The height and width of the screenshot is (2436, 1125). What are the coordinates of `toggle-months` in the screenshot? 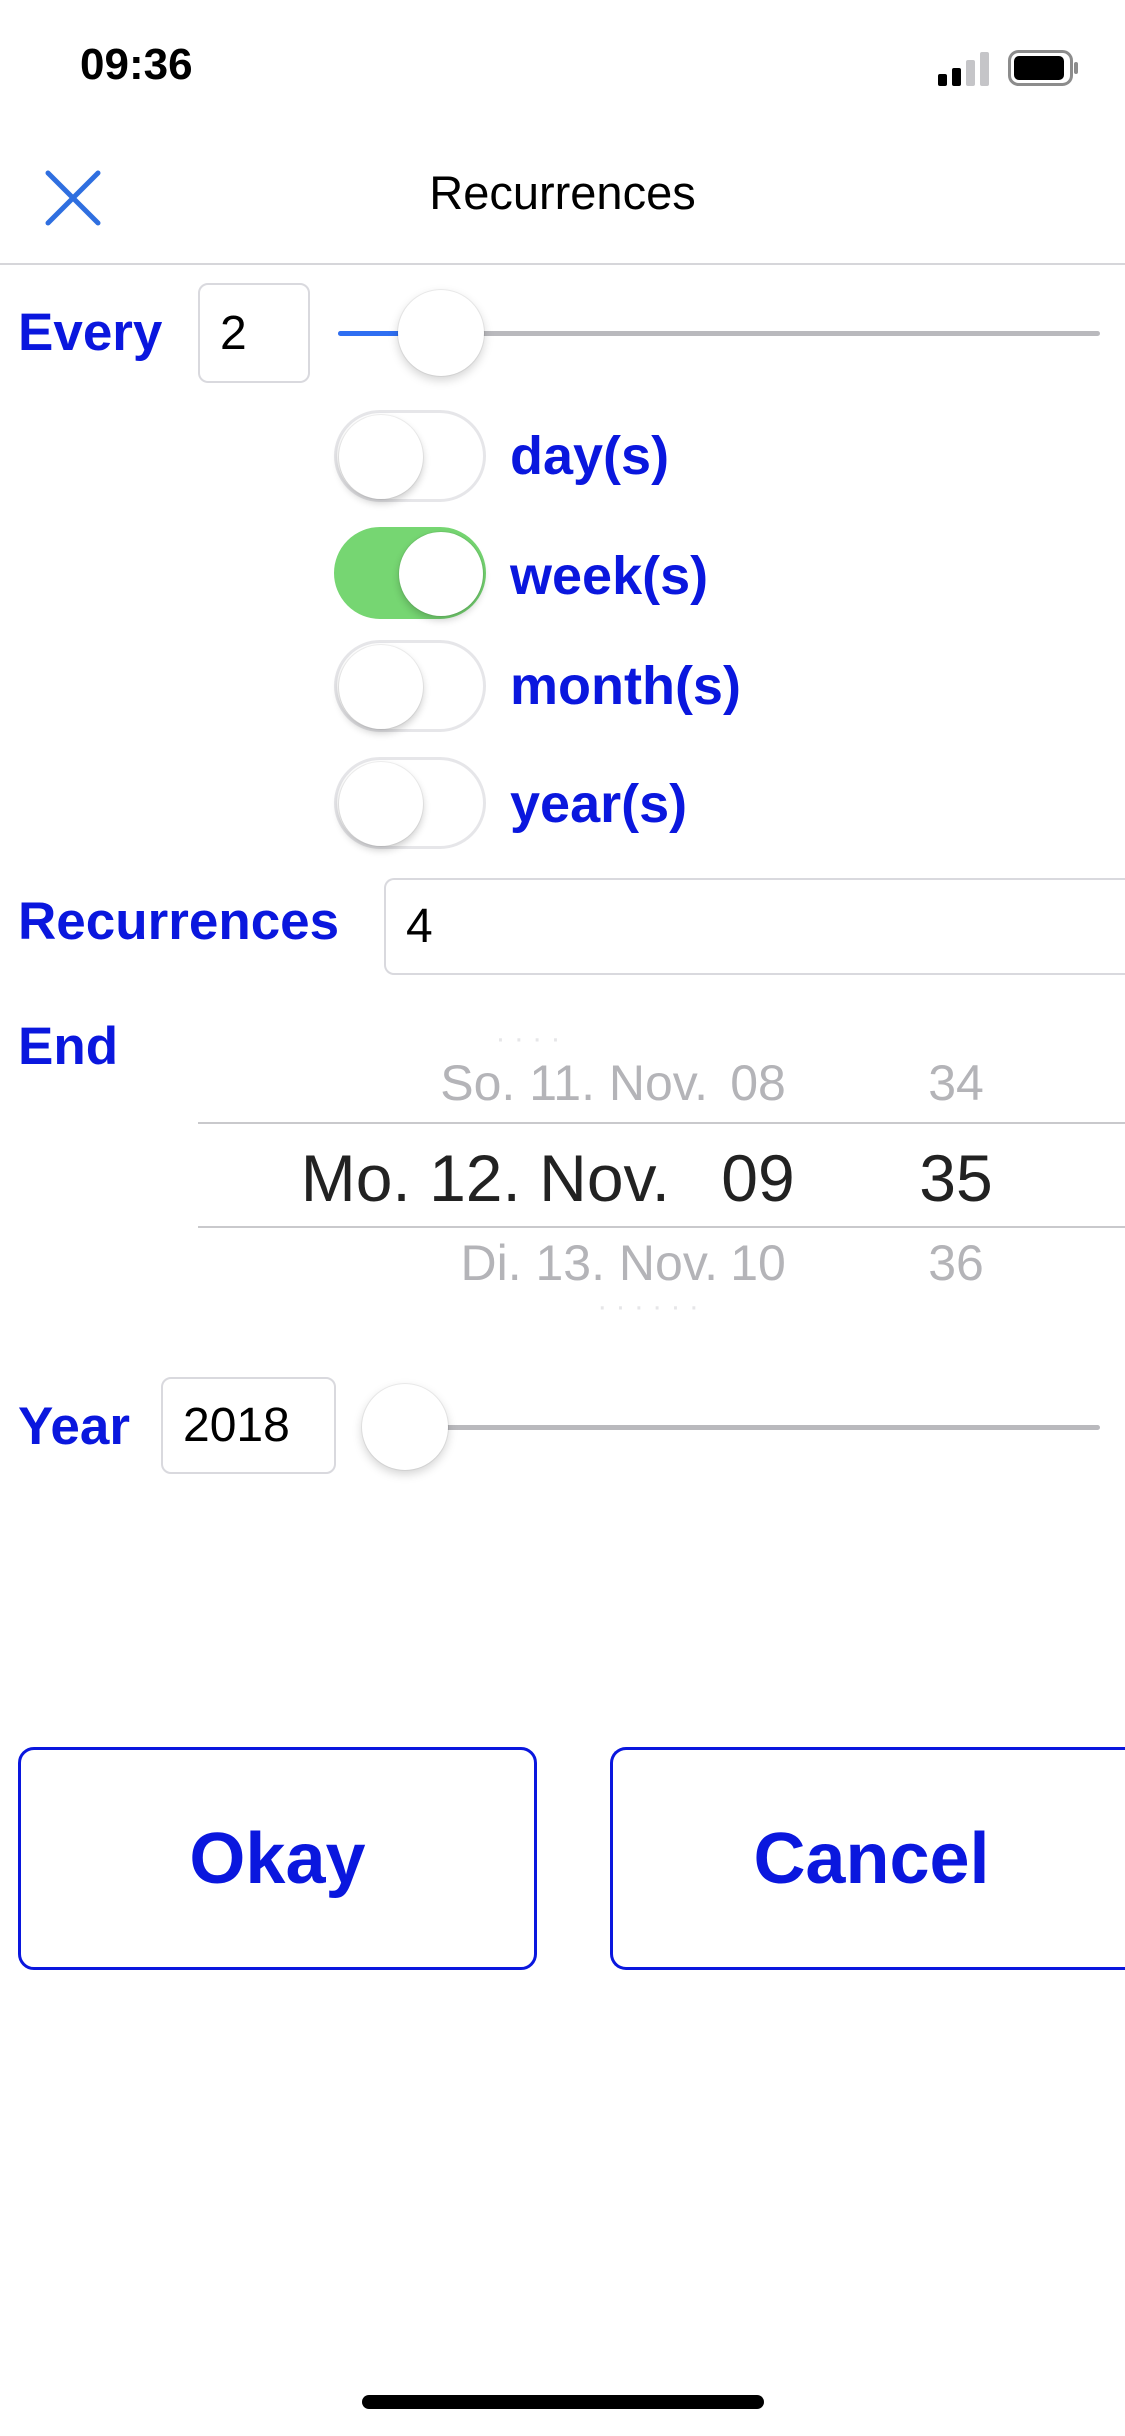 It's located at (410, 686).